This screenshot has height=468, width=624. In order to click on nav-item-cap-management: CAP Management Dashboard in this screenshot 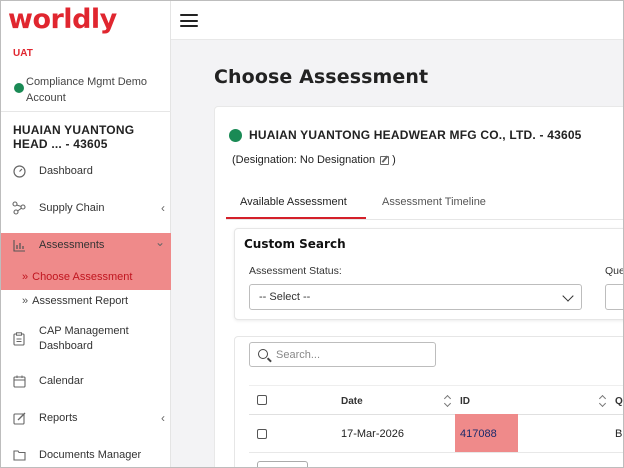, I will do `click(85, 339)`.